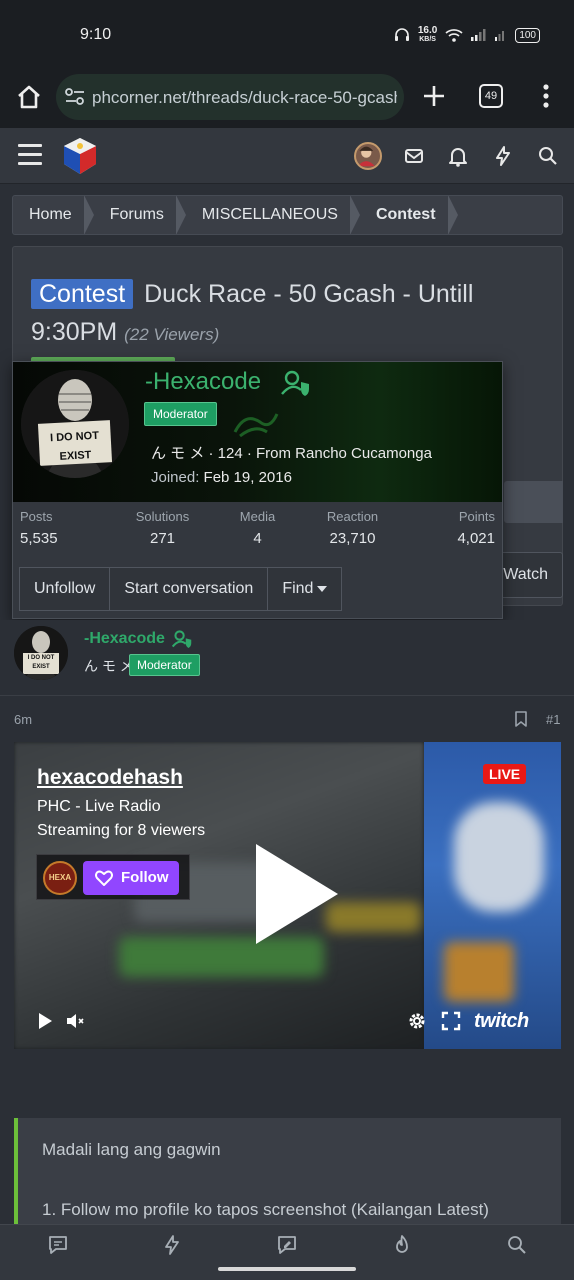  I want to click on trending-fire-icon, so click(402, 1245).